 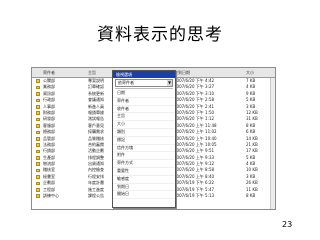 What do you see at coordinates (144, 125) in the screenshot?
I see `menu-item: 大小` at bounding box center [144, 125].